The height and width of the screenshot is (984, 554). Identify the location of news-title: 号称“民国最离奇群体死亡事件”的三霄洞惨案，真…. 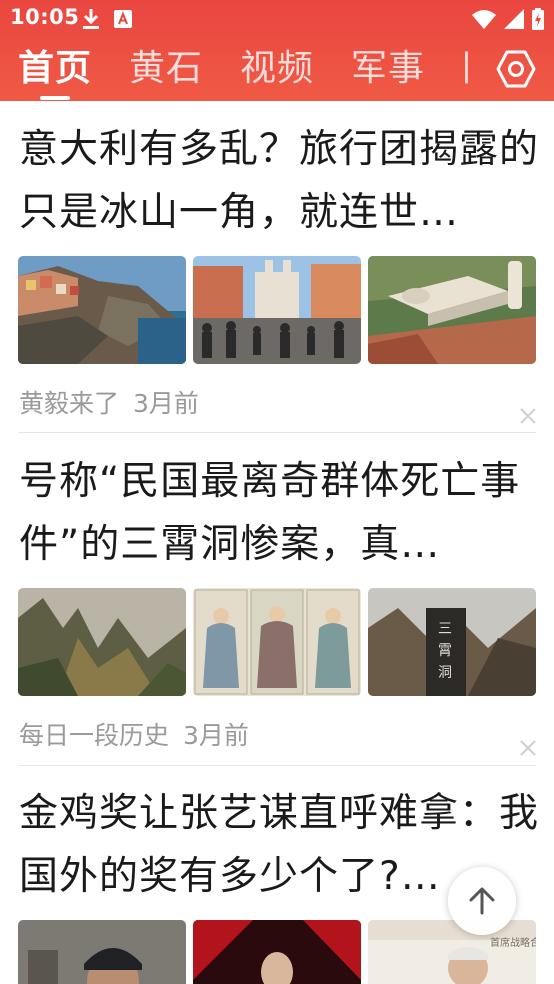
(279, 513).